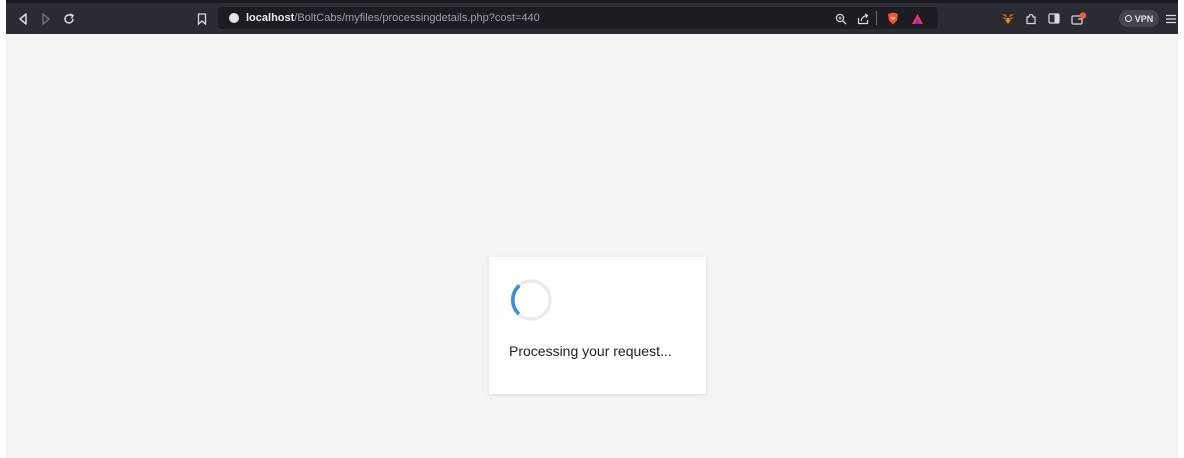 Image resolution: width=1184 pixels, height=458 pixels. What do you see at coordinates (893, 18) in the screenshot?
I see `brave-shields-icon` at bounding box center [893, 18].